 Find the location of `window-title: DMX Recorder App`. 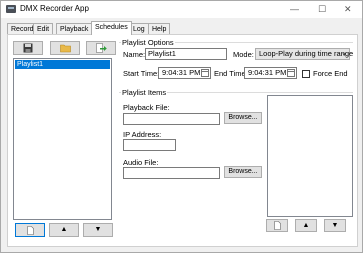

window-title: DMX Recorder App is located at coordinates (54, 8).